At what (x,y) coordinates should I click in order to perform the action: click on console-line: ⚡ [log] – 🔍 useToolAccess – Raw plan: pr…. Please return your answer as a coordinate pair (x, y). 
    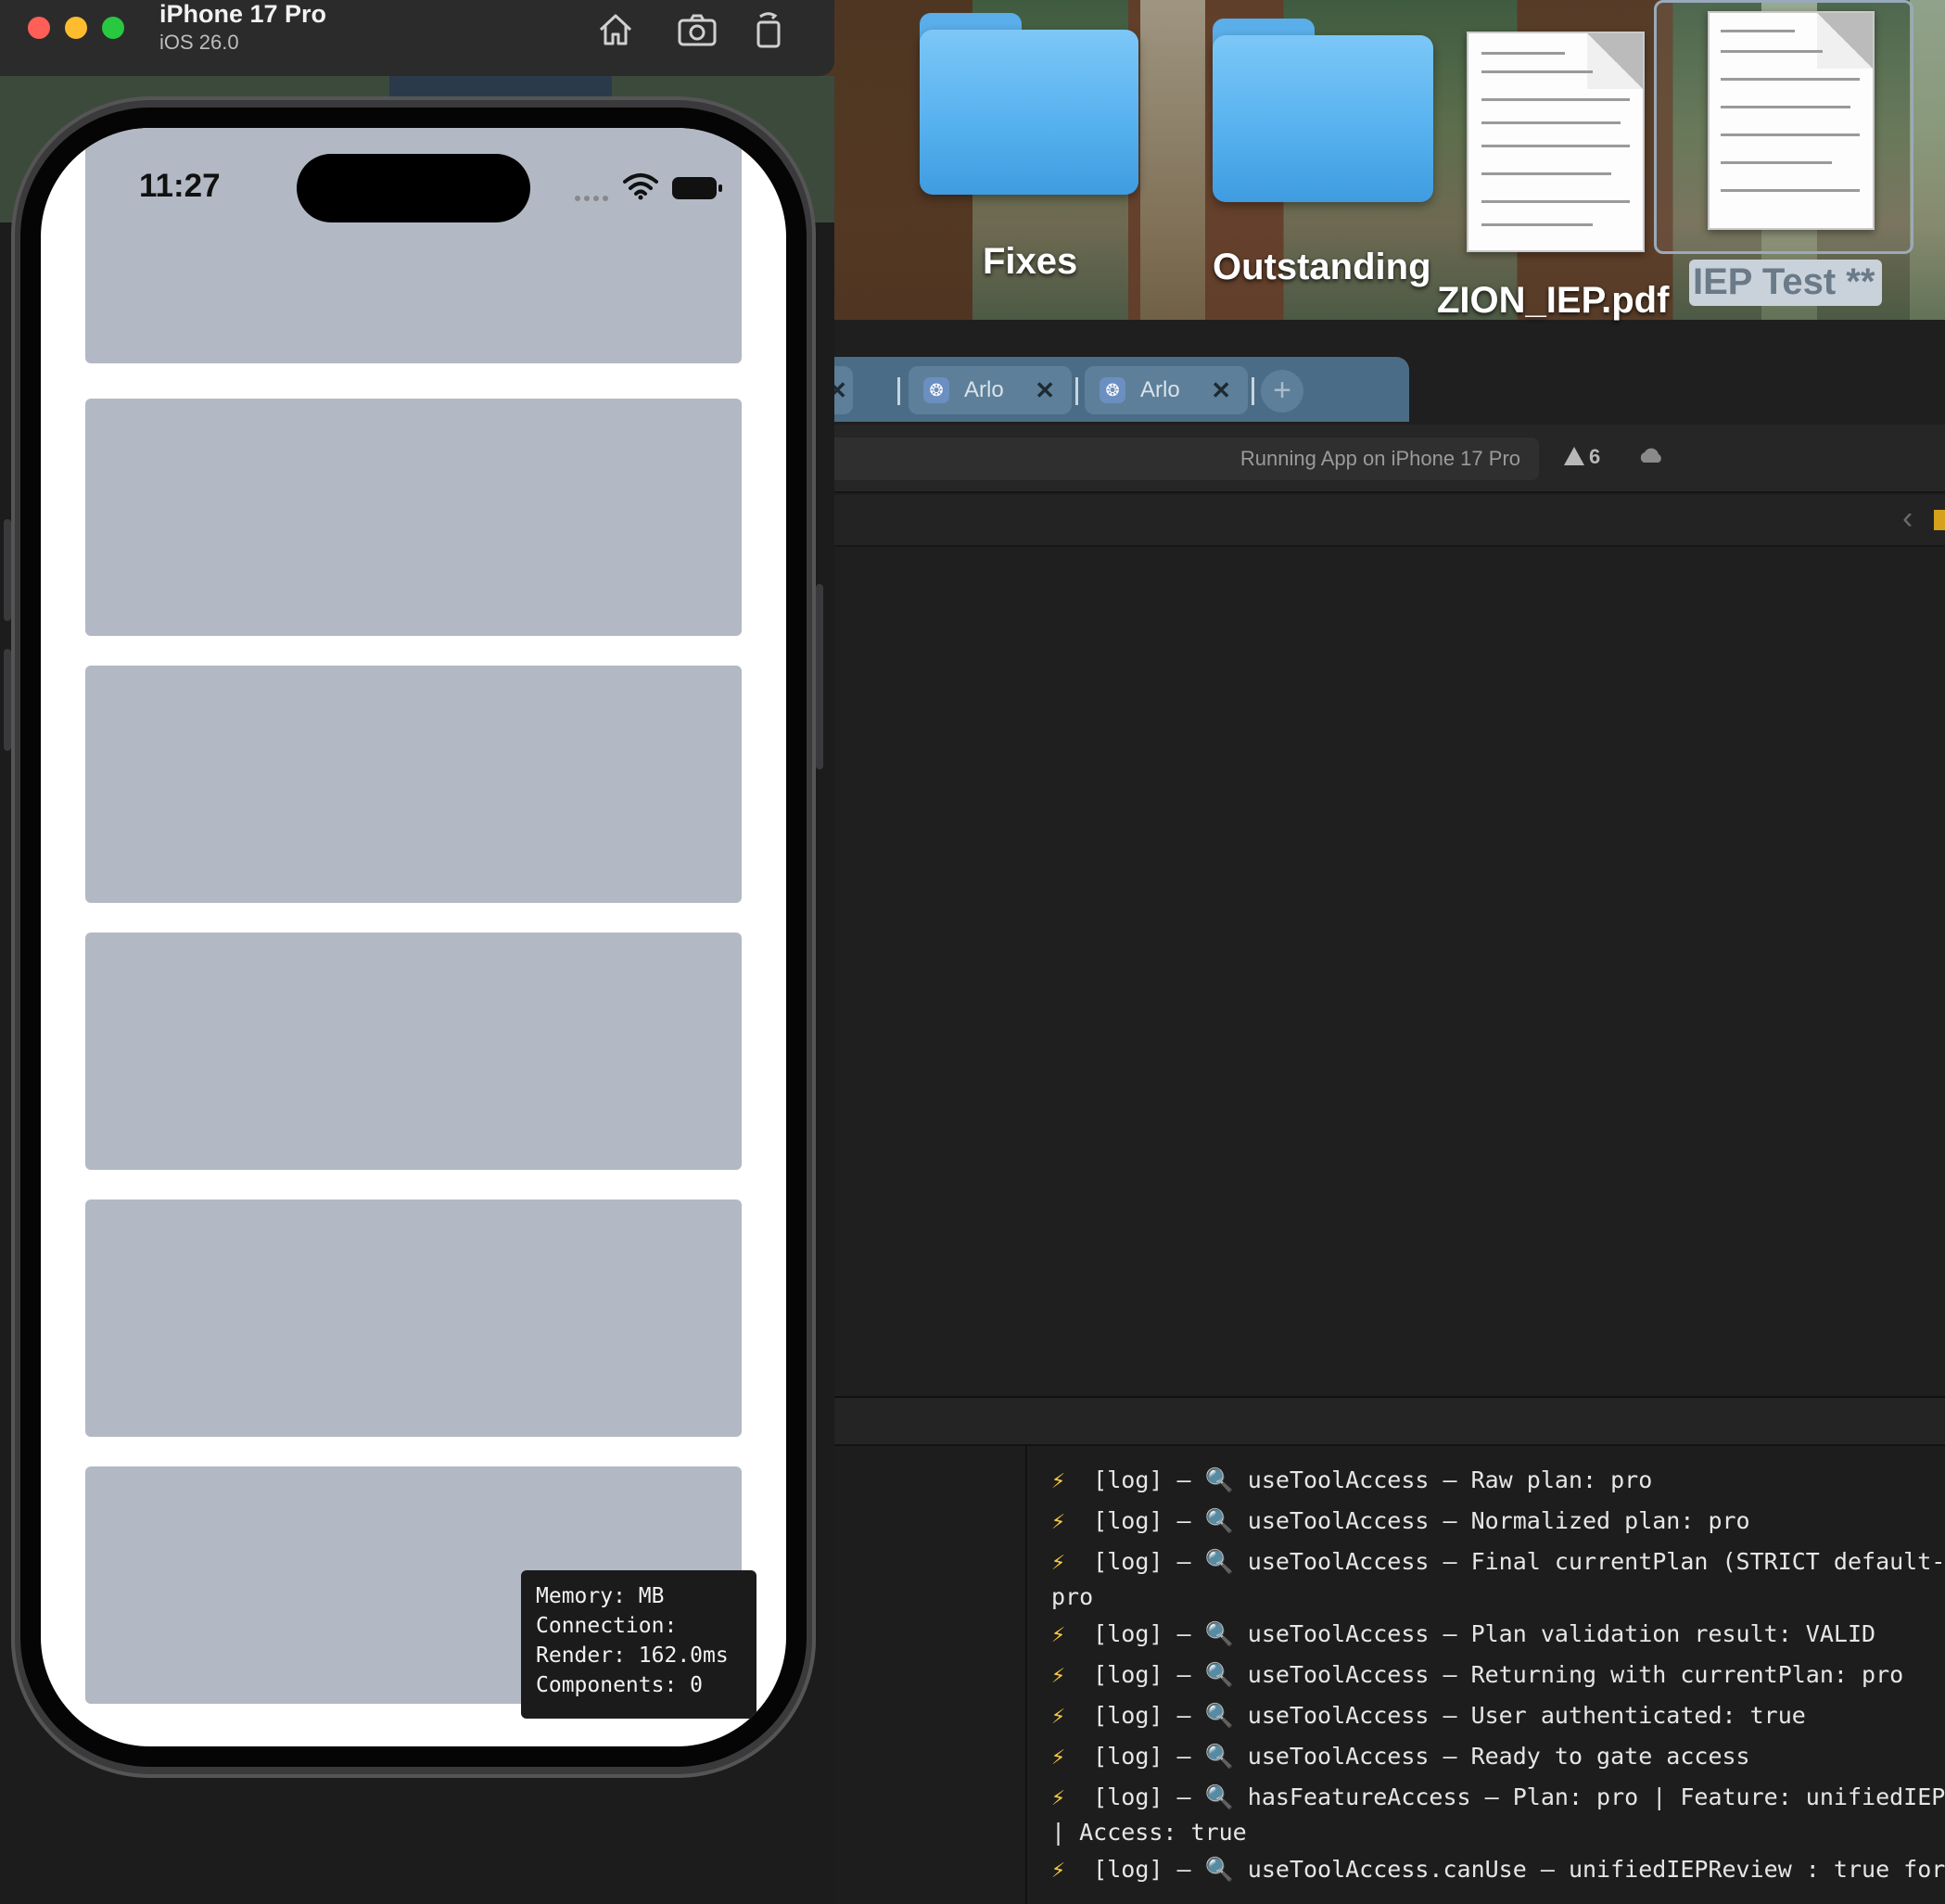
    Looking at the image, I should click on (1352, 1479).